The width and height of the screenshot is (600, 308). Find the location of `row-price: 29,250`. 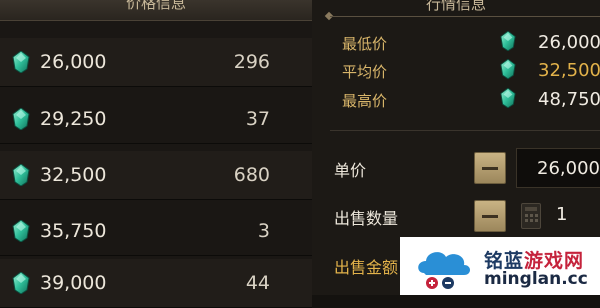

row-price: 29,250 is located at coordinates (73, 119).